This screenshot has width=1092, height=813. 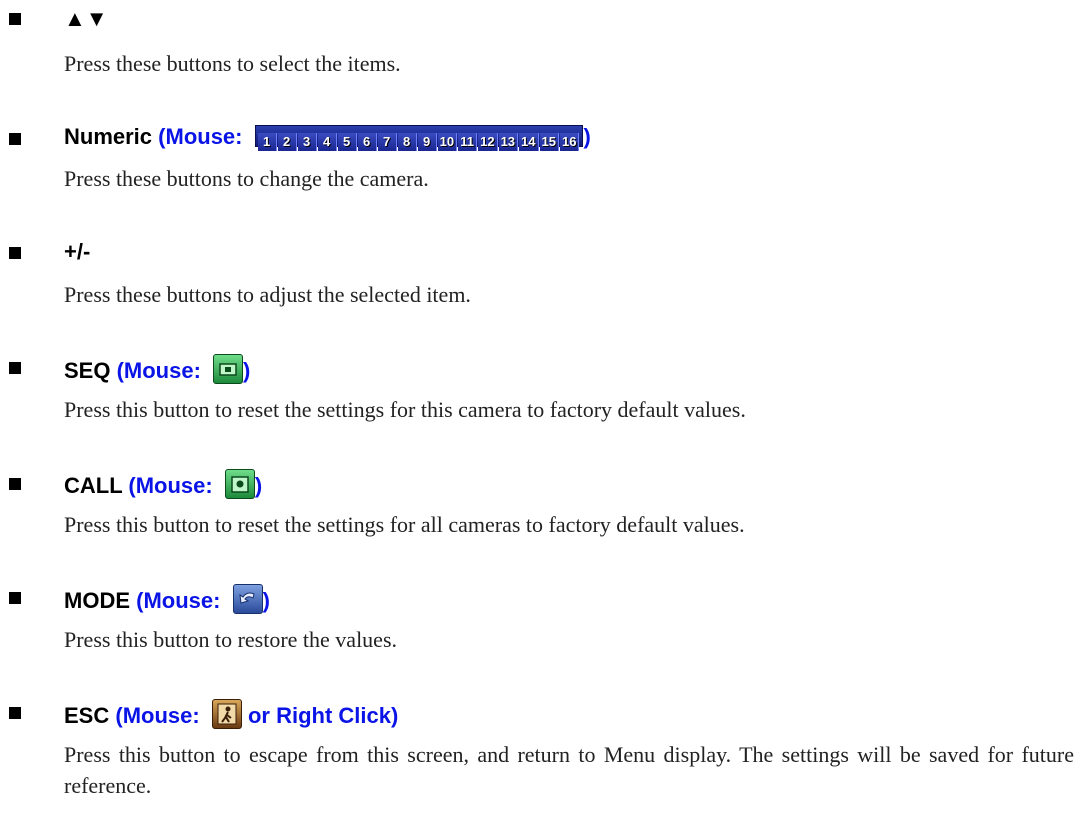 What do you see at coordinates (307, 142) in the screenshot?
I see `camera-button-3: 3` at bounding box center [307, 142].